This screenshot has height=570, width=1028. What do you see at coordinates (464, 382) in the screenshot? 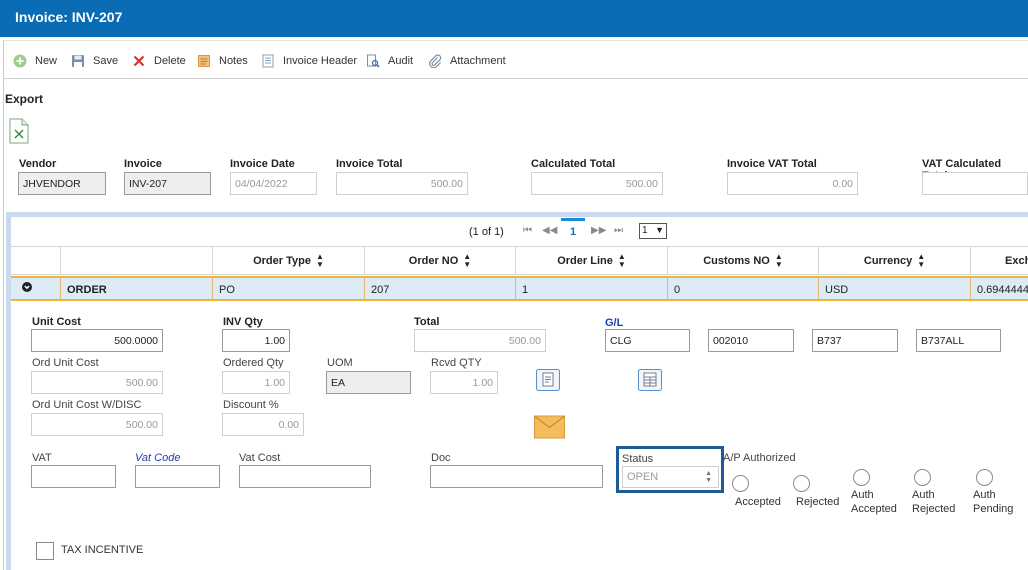
I see `rcvd-qty-field: 1.00` at bounding box center [464, 382].